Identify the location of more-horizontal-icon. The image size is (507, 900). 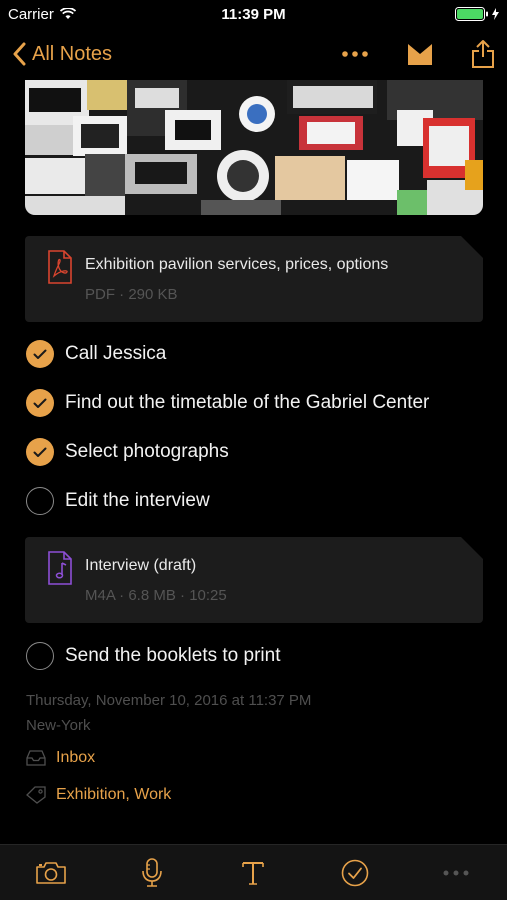
(456, 872).